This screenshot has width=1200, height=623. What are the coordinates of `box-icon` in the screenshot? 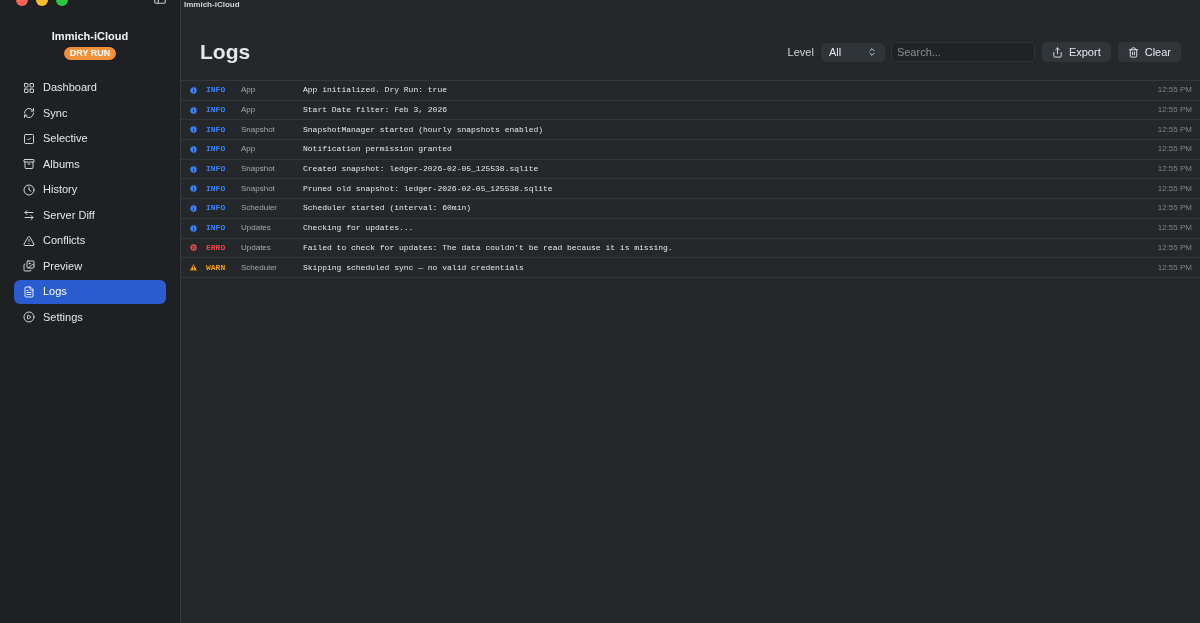 It's located at (29, 164).